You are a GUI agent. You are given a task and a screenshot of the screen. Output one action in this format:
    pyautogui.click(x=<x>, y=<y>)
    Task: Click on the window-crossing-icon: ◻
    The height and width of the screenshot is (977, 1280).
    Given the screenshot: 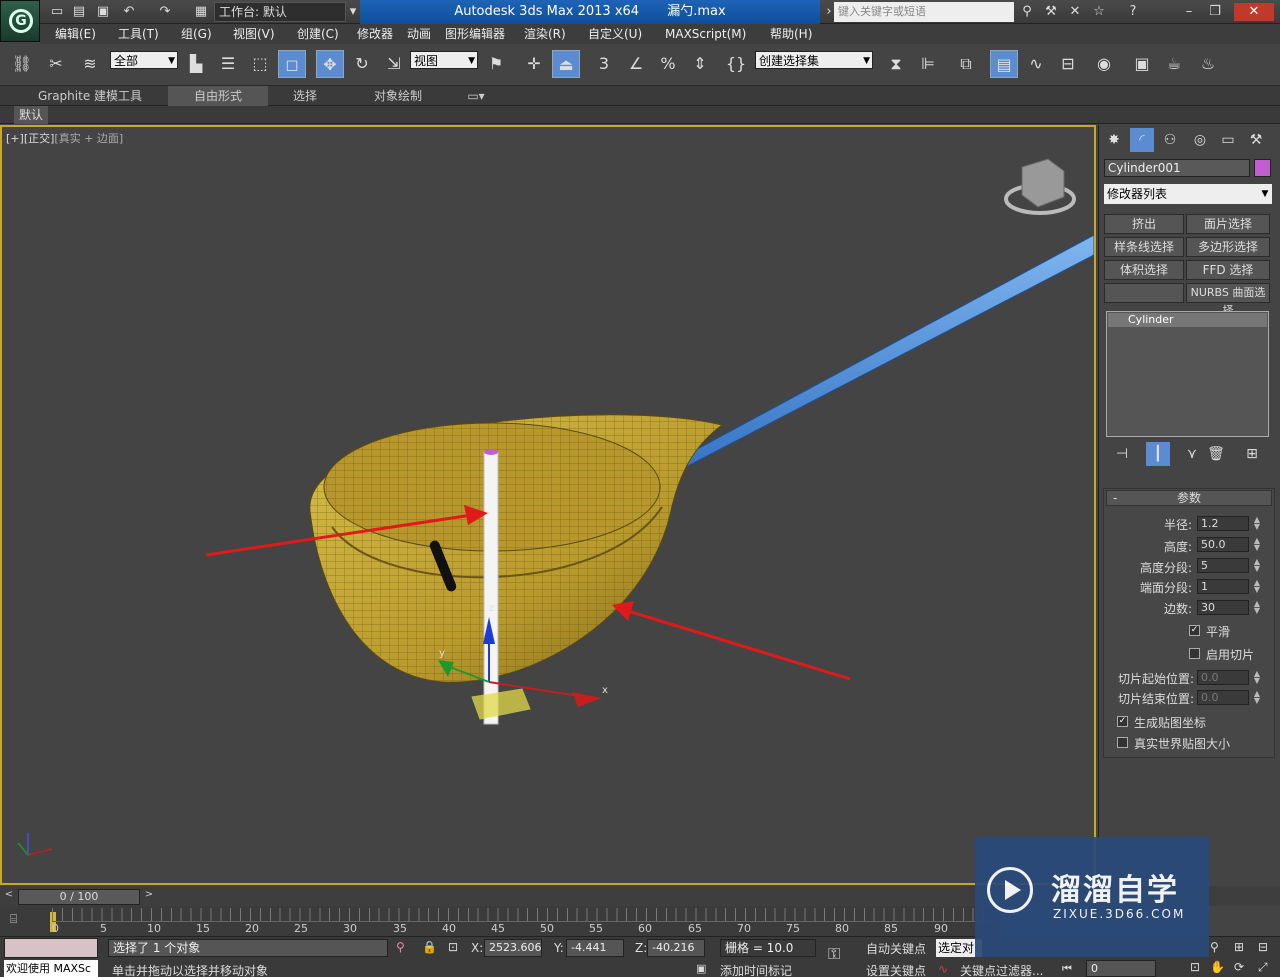 What is the action you would take?
    pyautogui.click(x=292, y=64)
    